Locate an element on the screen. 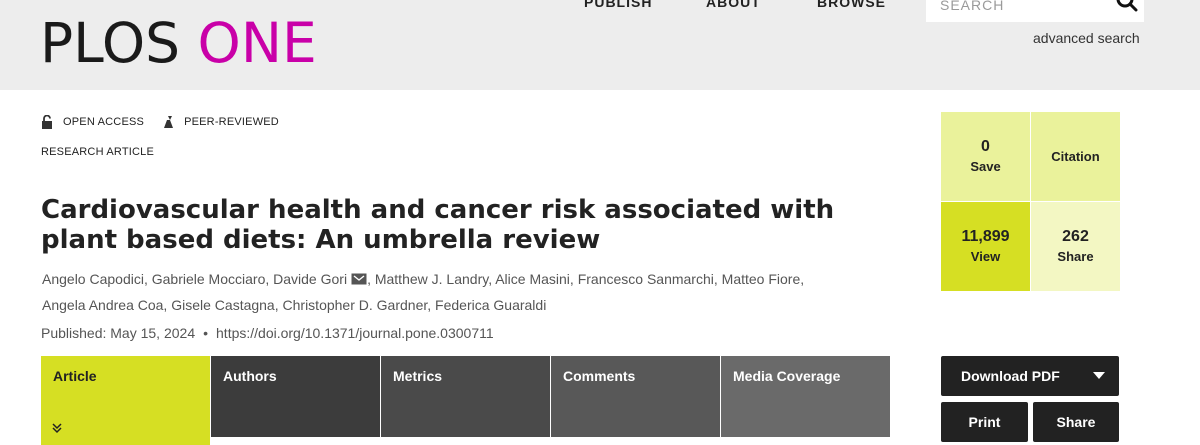  save-metric: 0 Save is located at coordinates (985, 156).